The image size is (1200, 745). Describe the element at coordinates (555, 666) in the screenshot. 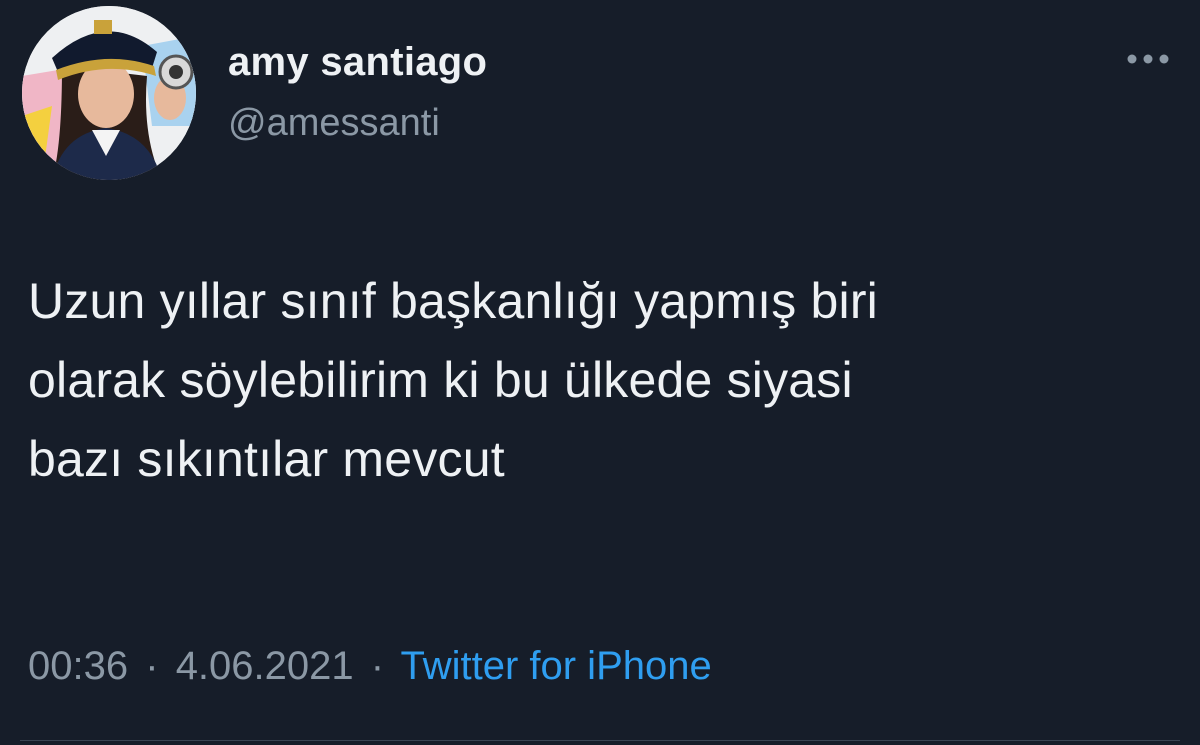

I see `tweet-source-link: Twitter for iPhone` at that location.